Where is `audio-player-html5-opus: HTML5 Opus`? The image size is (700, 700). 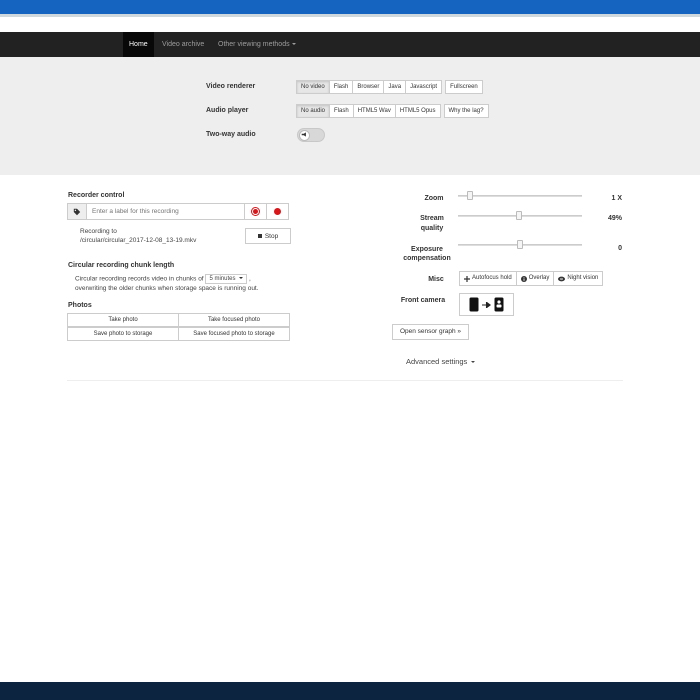 audio-player-html5-opus: HTML5 Opus is located at coordinates (417, 111).